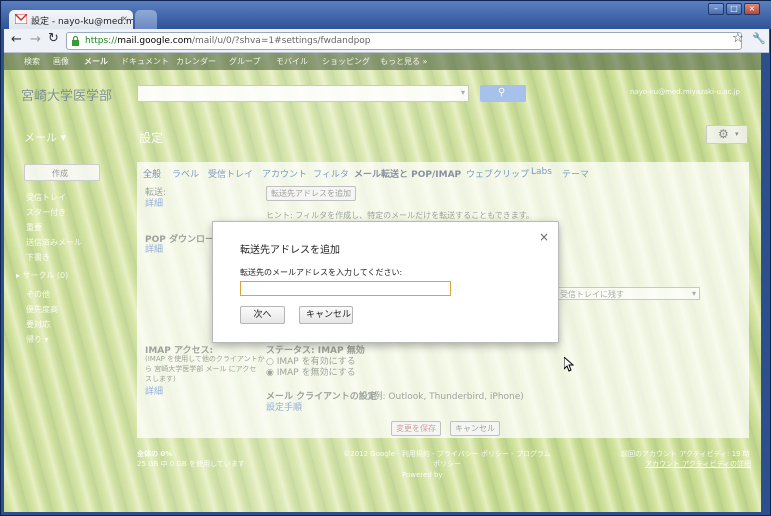  What do you see at coordinates (101, 41) in the screenshot?
I see `url-scheme: https://` at bounding box center [101, 41].